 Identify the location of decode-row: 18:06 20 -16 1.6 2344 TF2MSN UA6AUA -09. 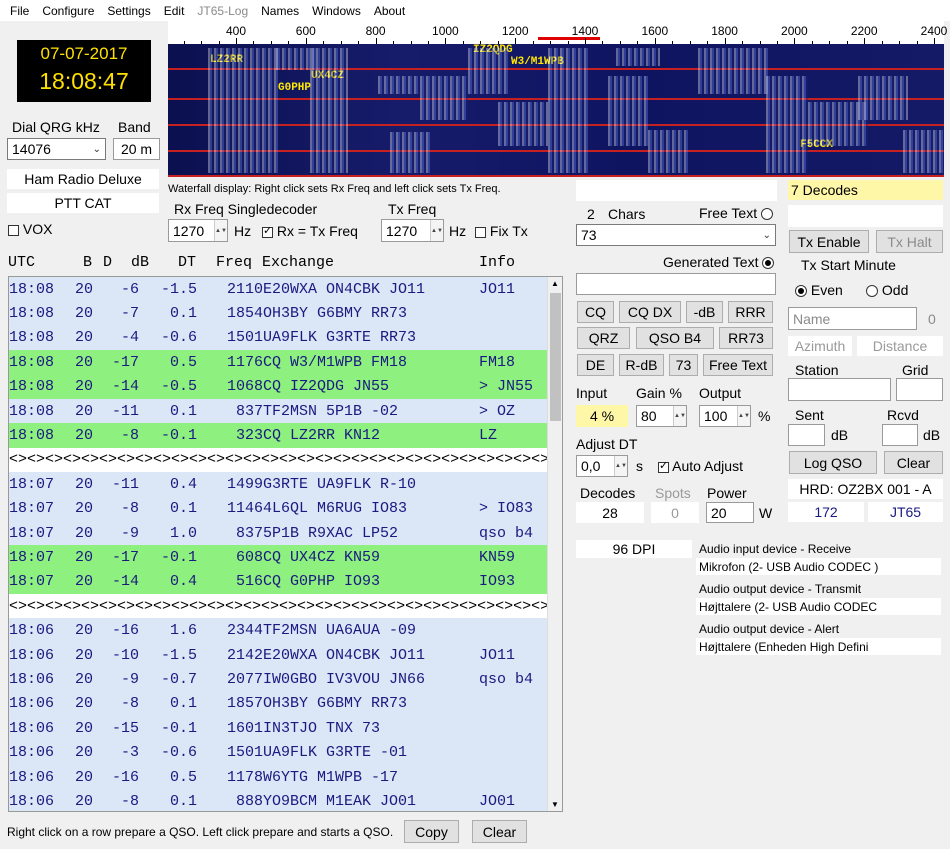
(285, 630).